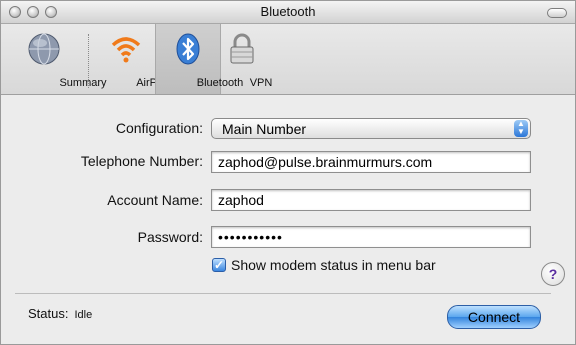 This screenshot has height=345, width=576. I want to click on show-modem-status-checkbox: ✓, so click(219, 265).